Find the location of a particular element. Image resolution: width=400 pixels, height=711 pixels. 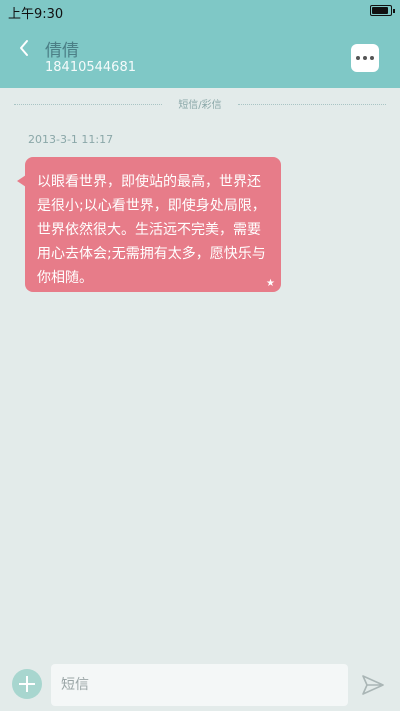

plus-icon is located at coordinates (27, 684).